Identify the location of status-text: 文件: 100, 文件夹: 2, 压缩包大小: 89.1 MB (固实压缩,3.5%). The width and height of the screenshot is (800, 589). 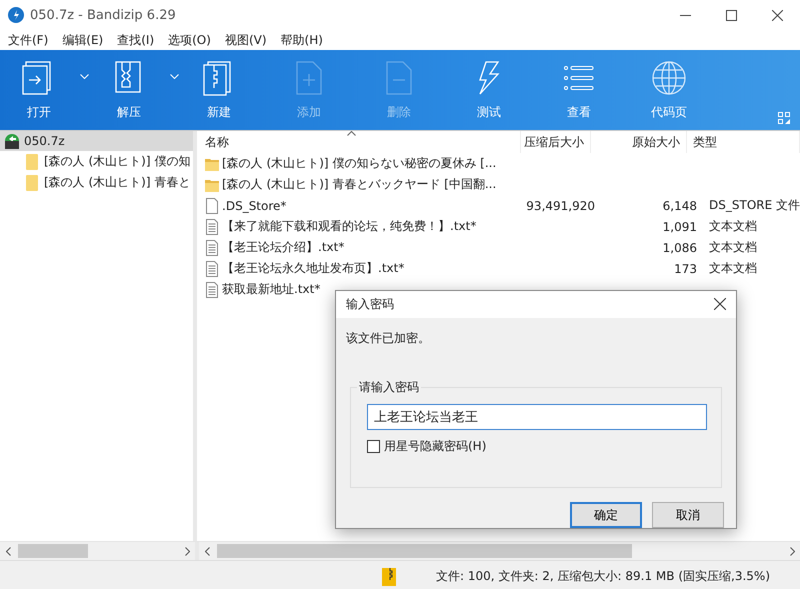
(603, 576).